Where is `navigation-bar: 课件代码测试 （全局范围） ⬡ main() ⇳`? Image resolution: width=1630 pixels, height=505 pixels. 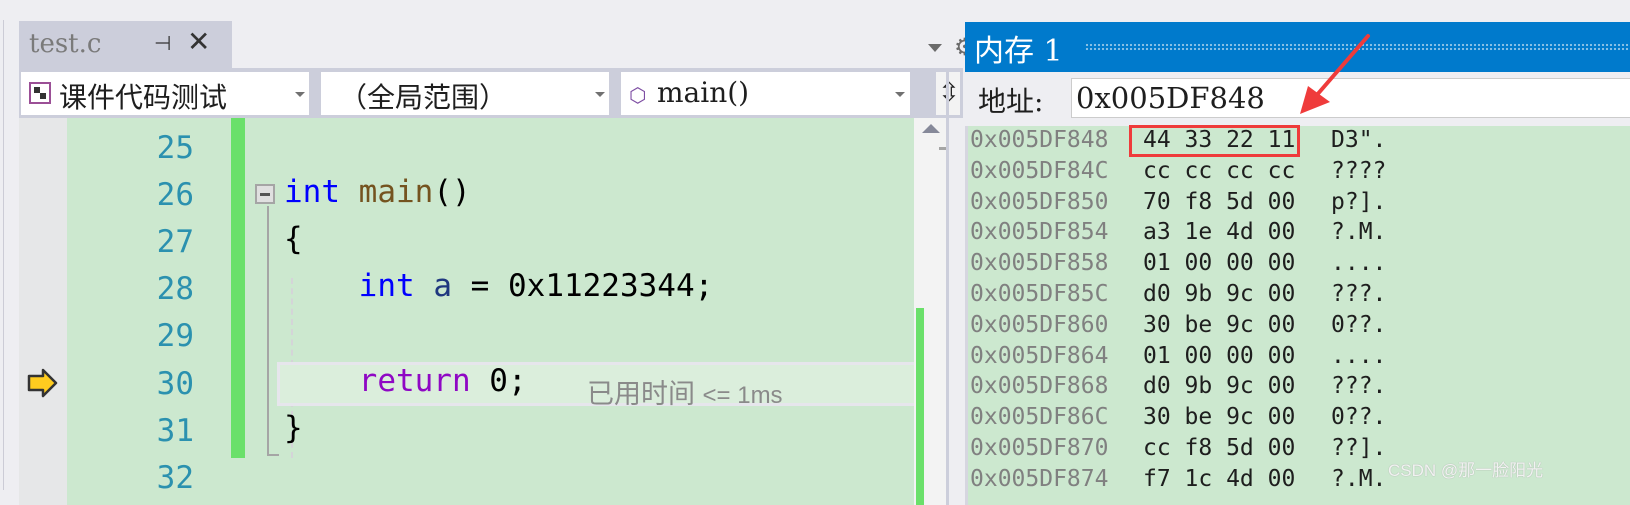 navigation-bar: 课件代码测试 （全局范围） ⬡ main() ⇳ is located at coordinates (491, 93).